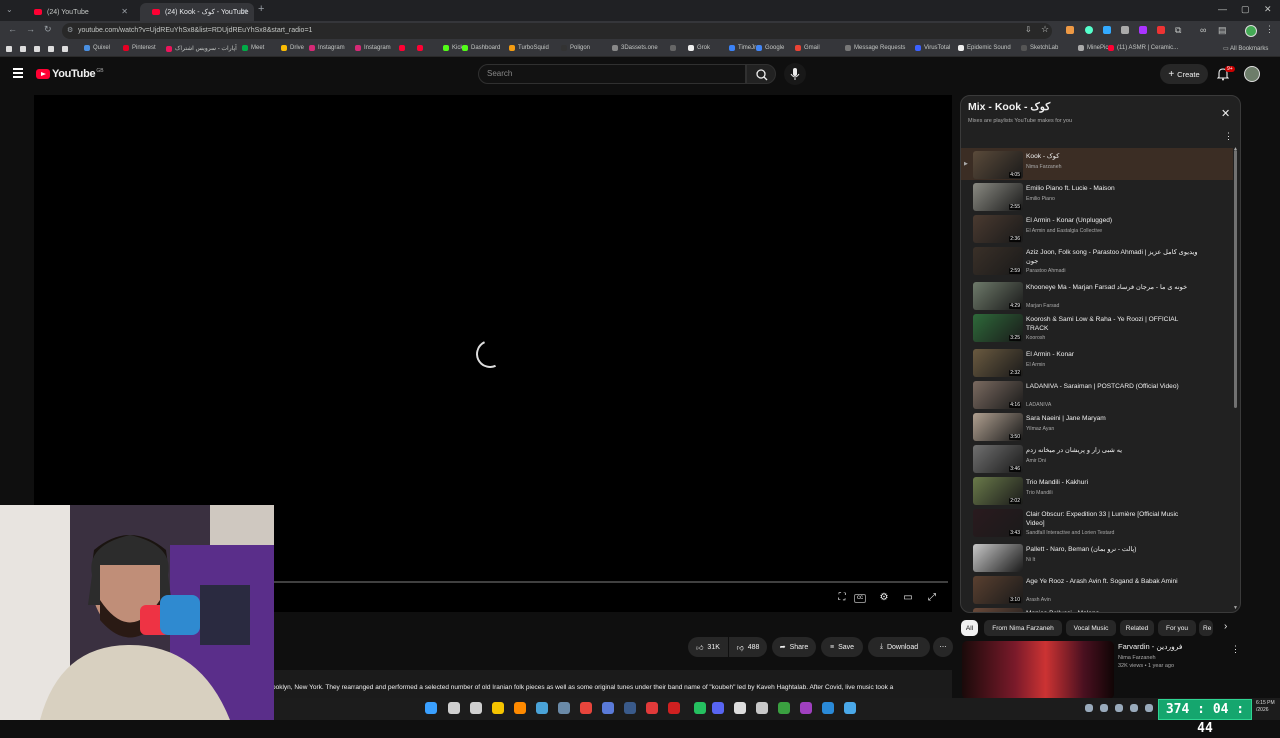 The height and width of the screenshot is (738, 1280). What do you see at coordinates (1235, 149) in the screenshot?
I see `scroll-up-icon: ▲` at bounding box center [1235, 149].